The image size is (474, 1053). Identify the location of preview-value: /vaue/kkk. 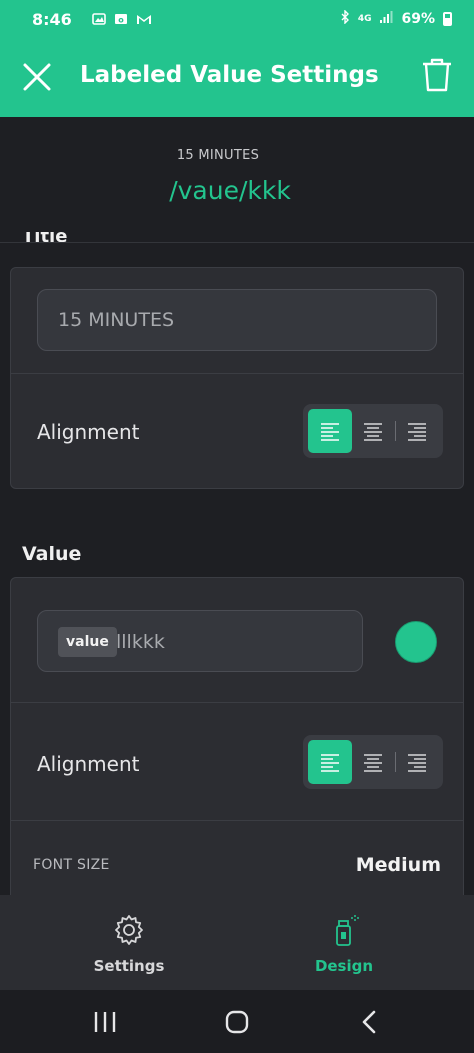
(230, 190).